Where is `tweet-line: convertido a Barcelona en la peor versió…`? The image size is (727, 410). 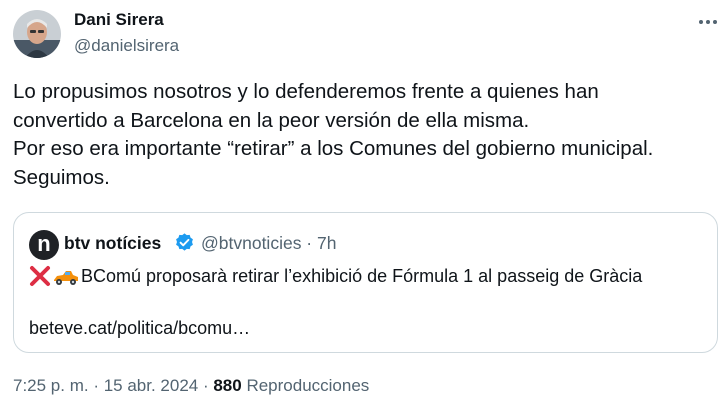 tweet-line: convertido a Barcelona en la peor versió… is located at coordinates (271, 120).